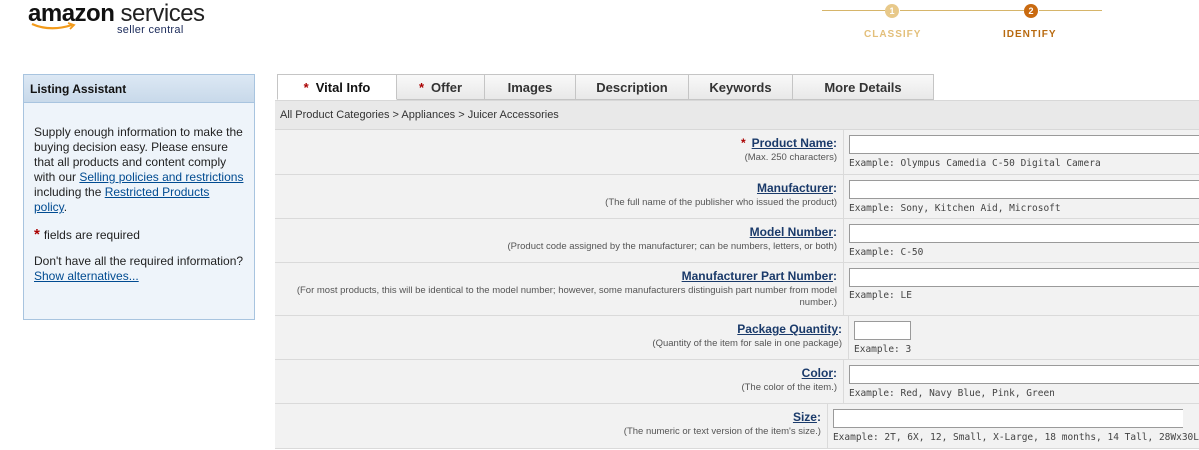 The height and width of the screenshot is (450, 1199). I want to click on manufacturer-help-link: Manufacturer, so click(795, 188).